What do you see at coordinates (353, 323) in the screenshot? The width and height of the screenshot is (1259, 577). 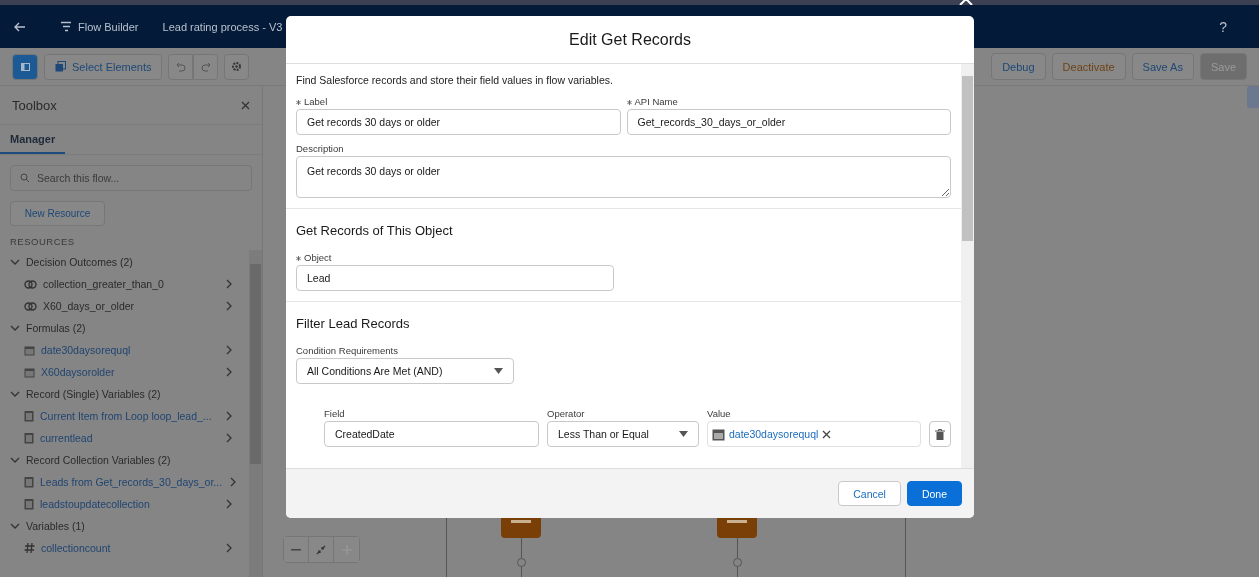 I see `section-title: Filter Lead Records` at bounding box center [353, 323].